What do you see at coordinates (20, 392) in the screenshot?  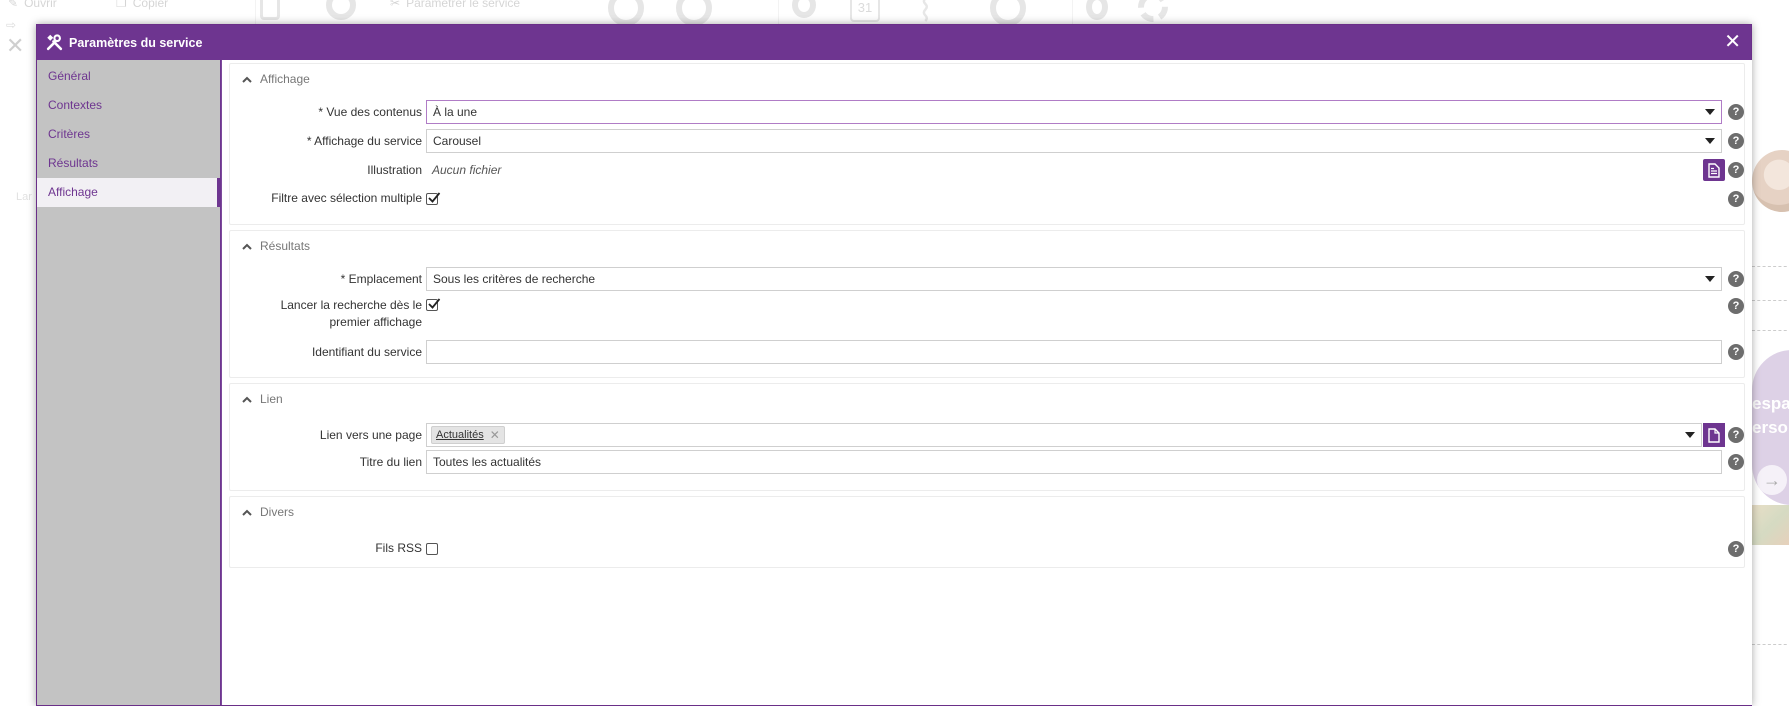 I see `background-left-panel: Lar` at bounding box center [20, 392].